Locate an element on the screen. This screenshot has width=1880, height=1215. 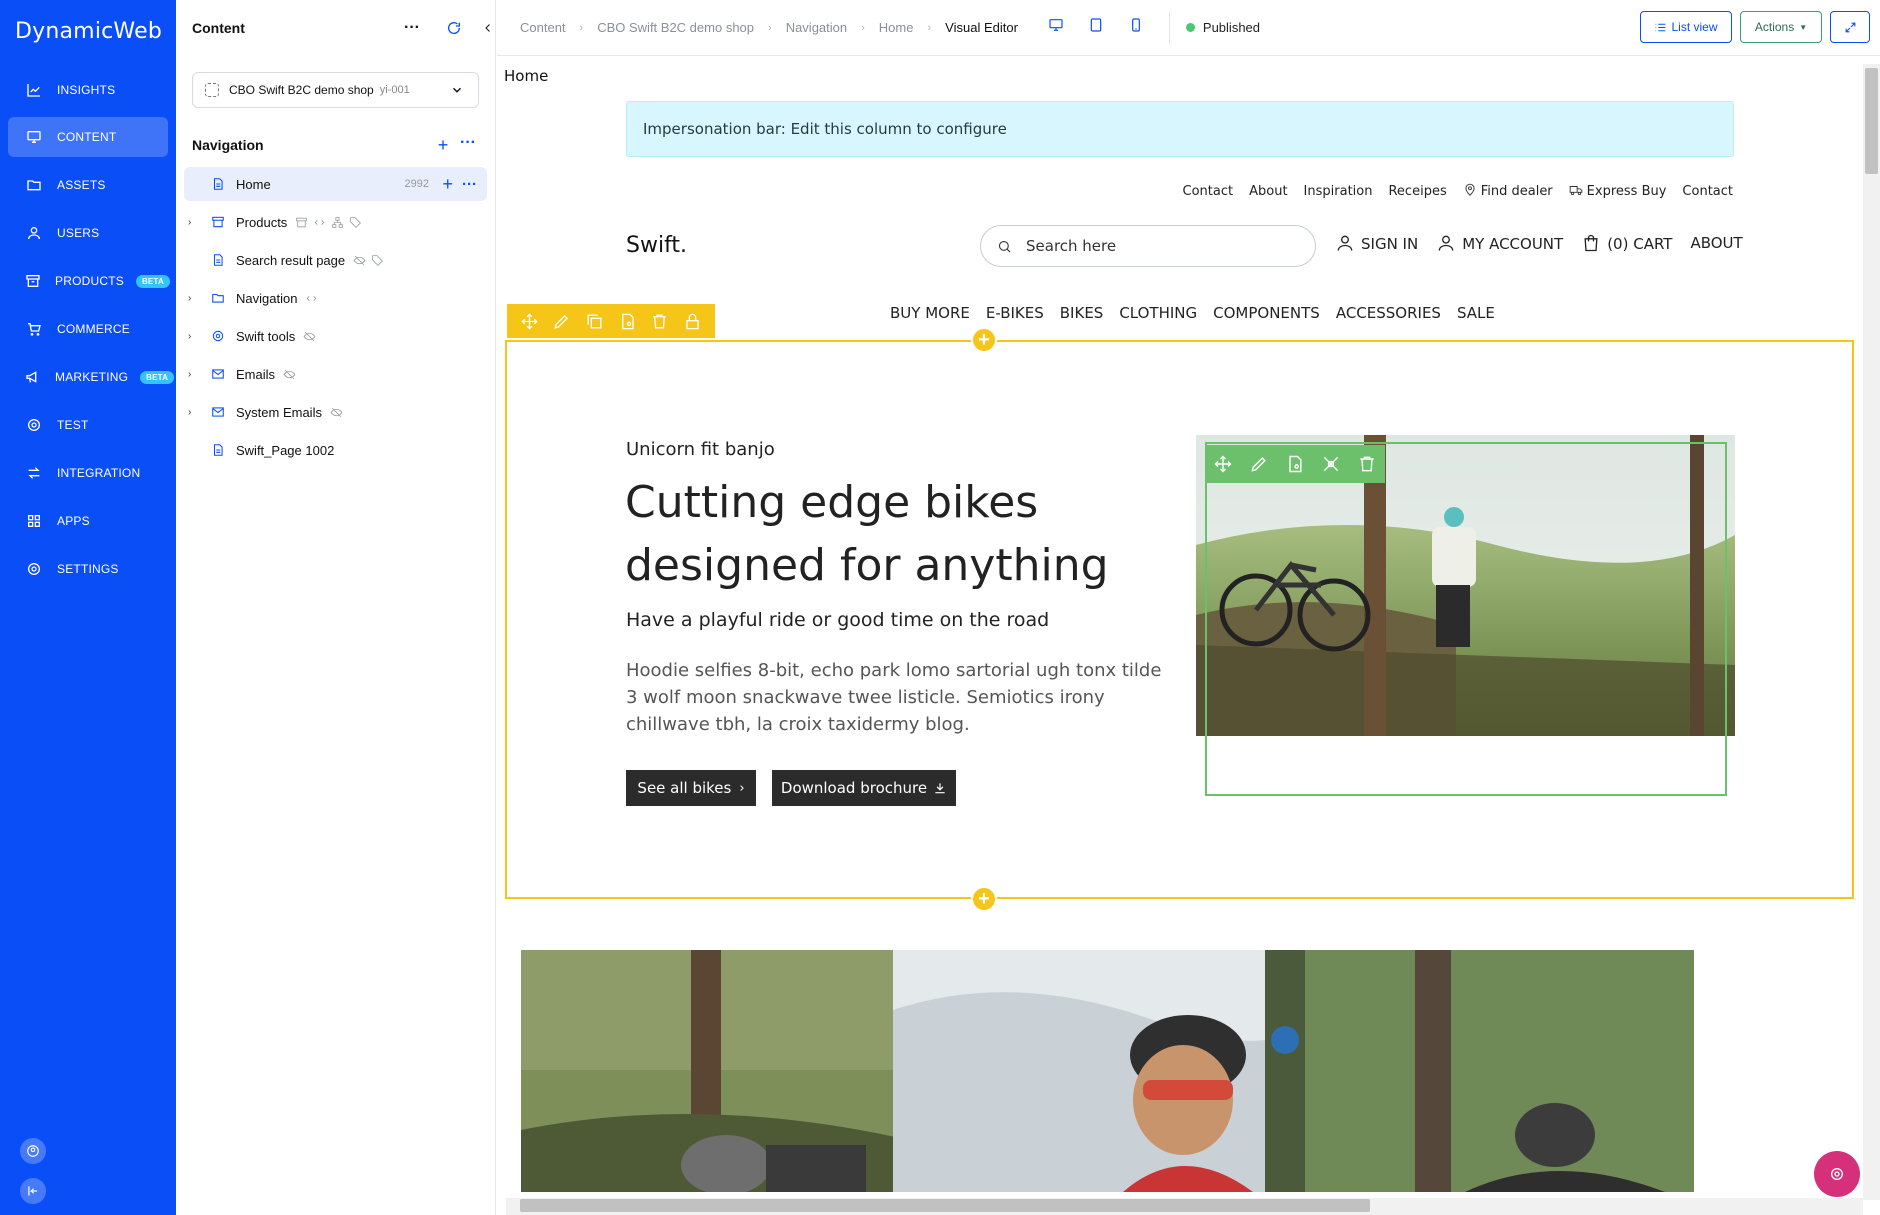
util-link-inspiration: Inspiration is located at coordinates (1338, 191).